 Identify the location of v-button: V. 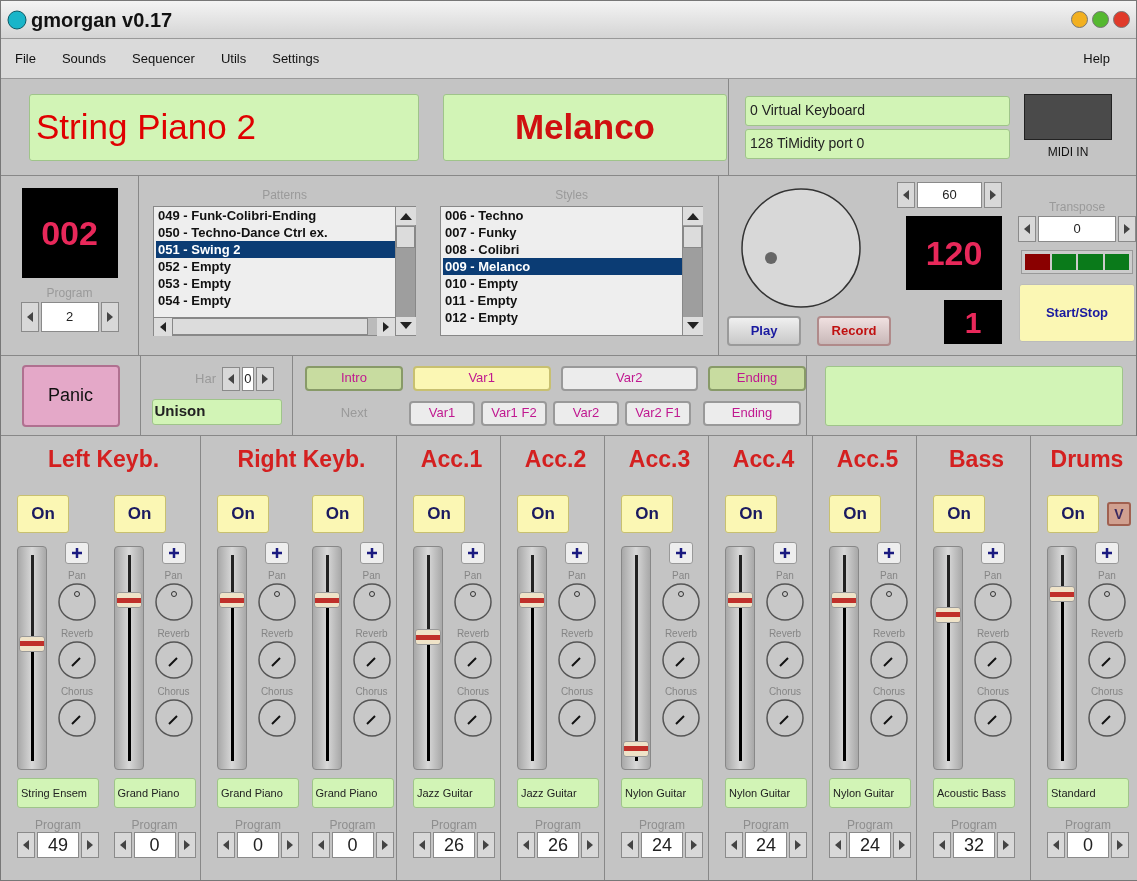
(1119, 514).